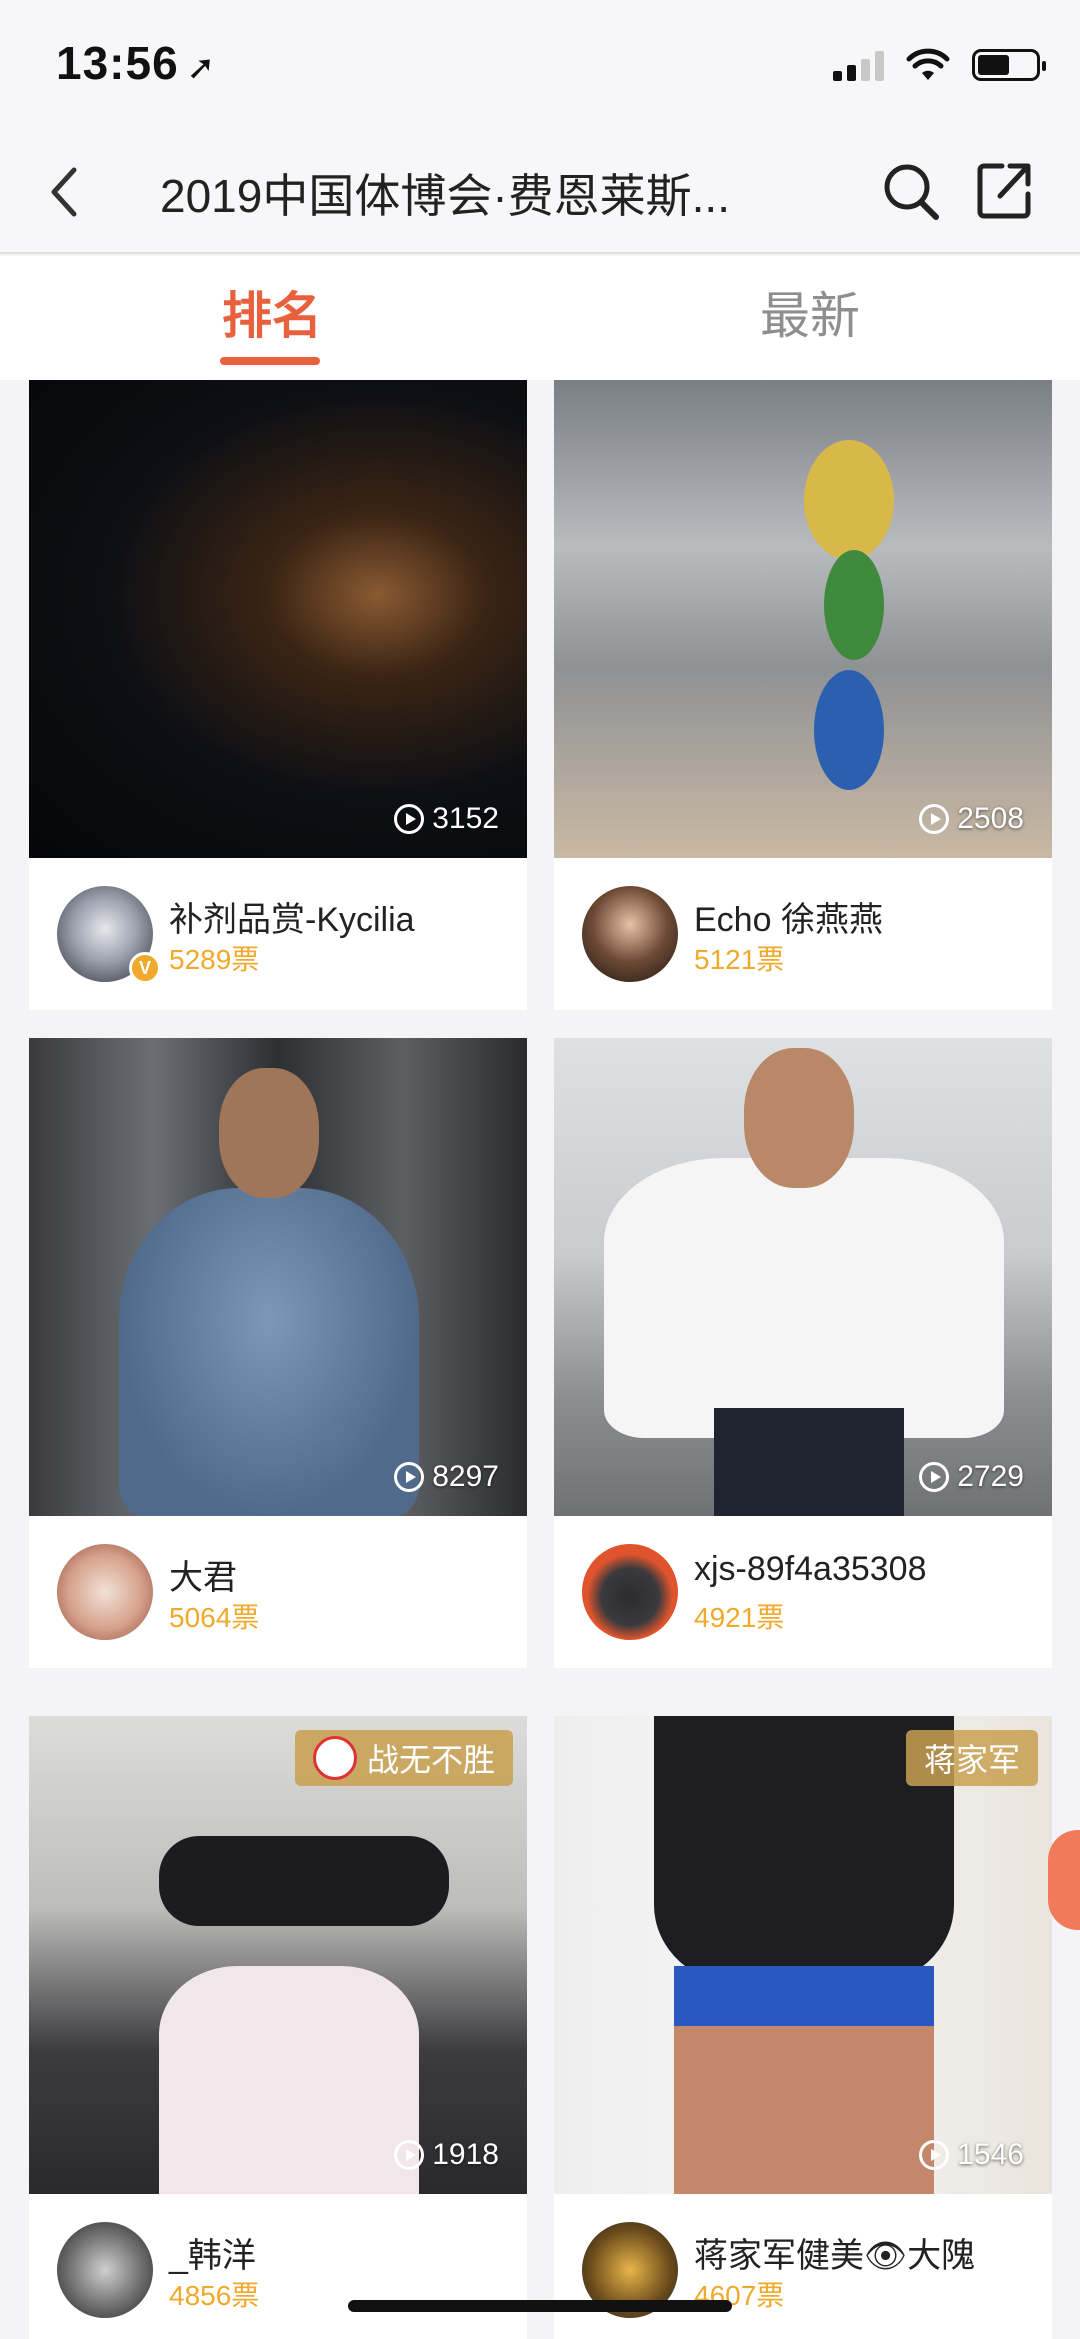  I want to click on username: 大君, so click(203, 1574).